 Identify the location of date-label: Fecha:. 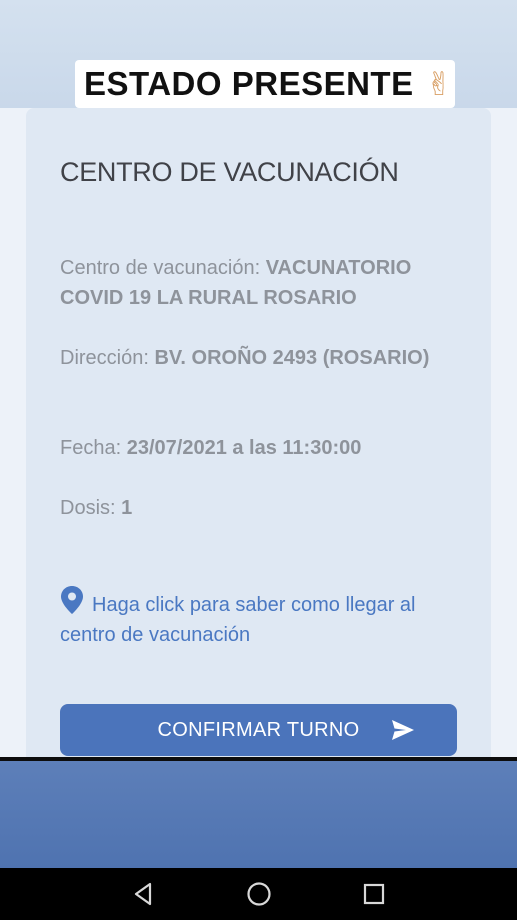
(91, 448).